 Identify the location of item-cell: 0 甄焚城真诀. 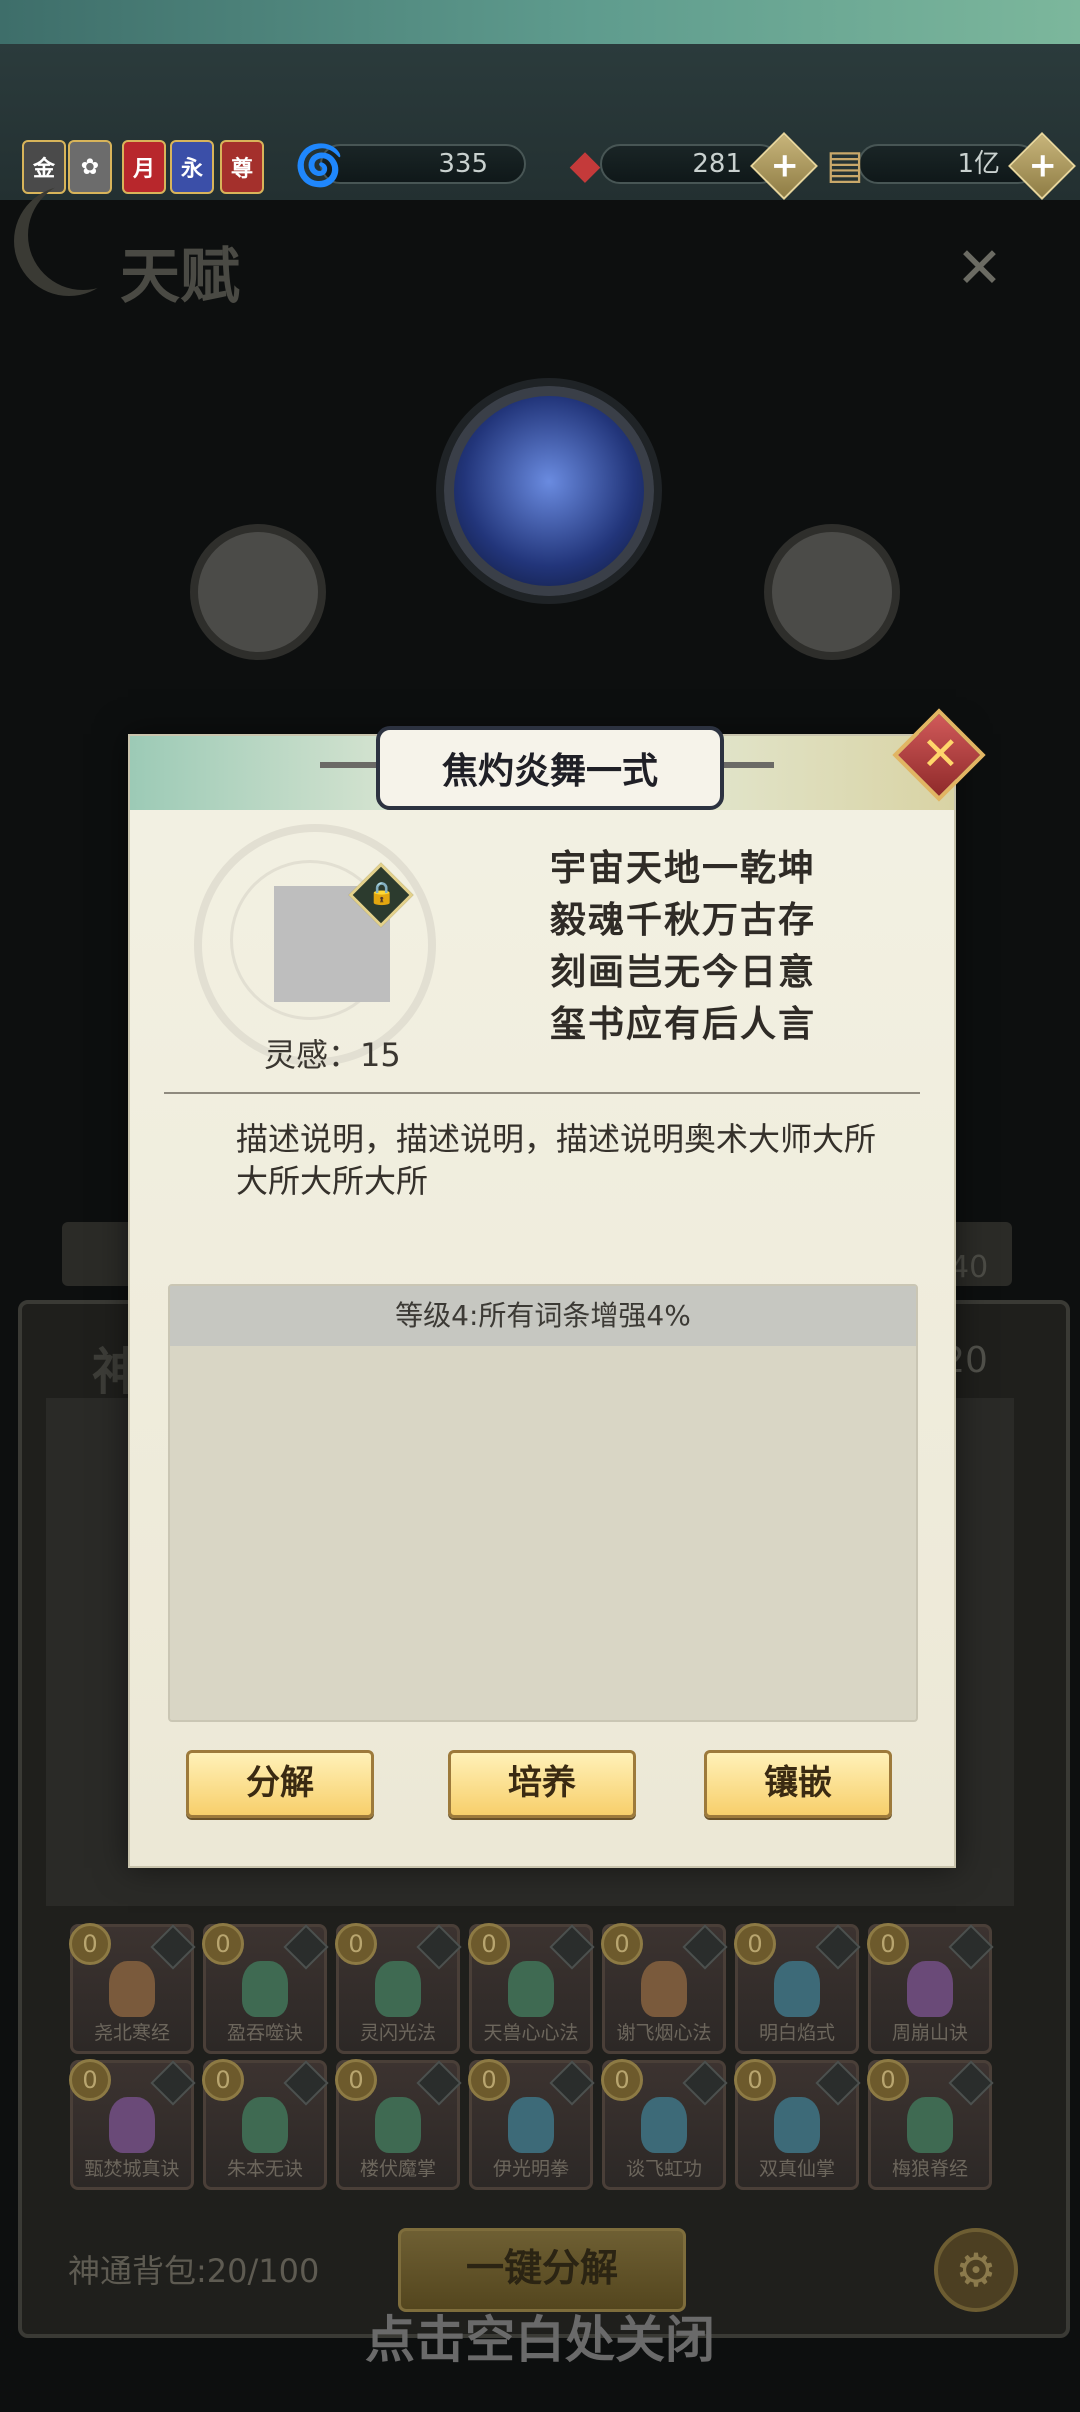
(132, 2124).